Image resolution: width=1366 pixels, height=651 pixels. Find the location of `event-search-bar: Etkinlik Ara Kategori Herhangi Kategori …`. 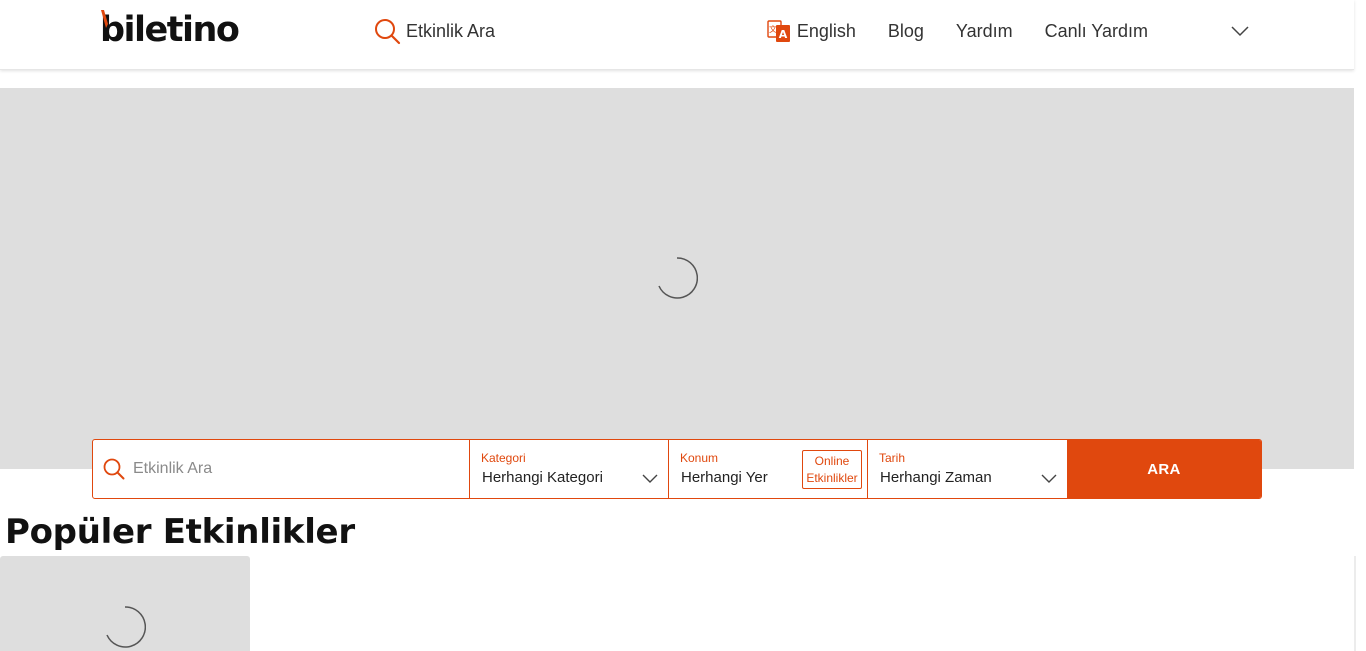

event-search-bar: Etkinlik Ara Kategori Herhangi Kategori … is located at coordinates (677, 469).